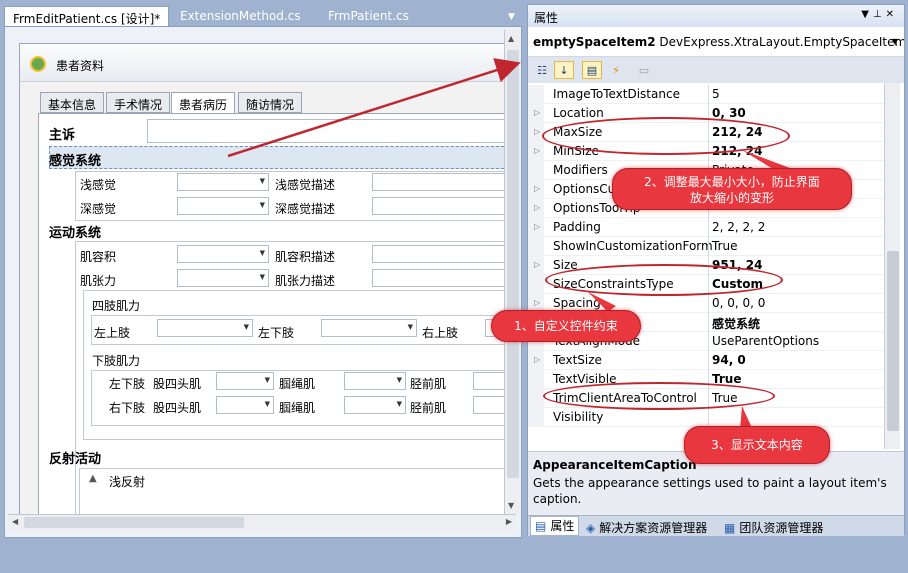 The height and width of the screenshot is (573, 908). What do you see at coordinates (659, 396) in the screenshot?
I see `textvisible-highlight-ring` at bounding box center [659, 396].